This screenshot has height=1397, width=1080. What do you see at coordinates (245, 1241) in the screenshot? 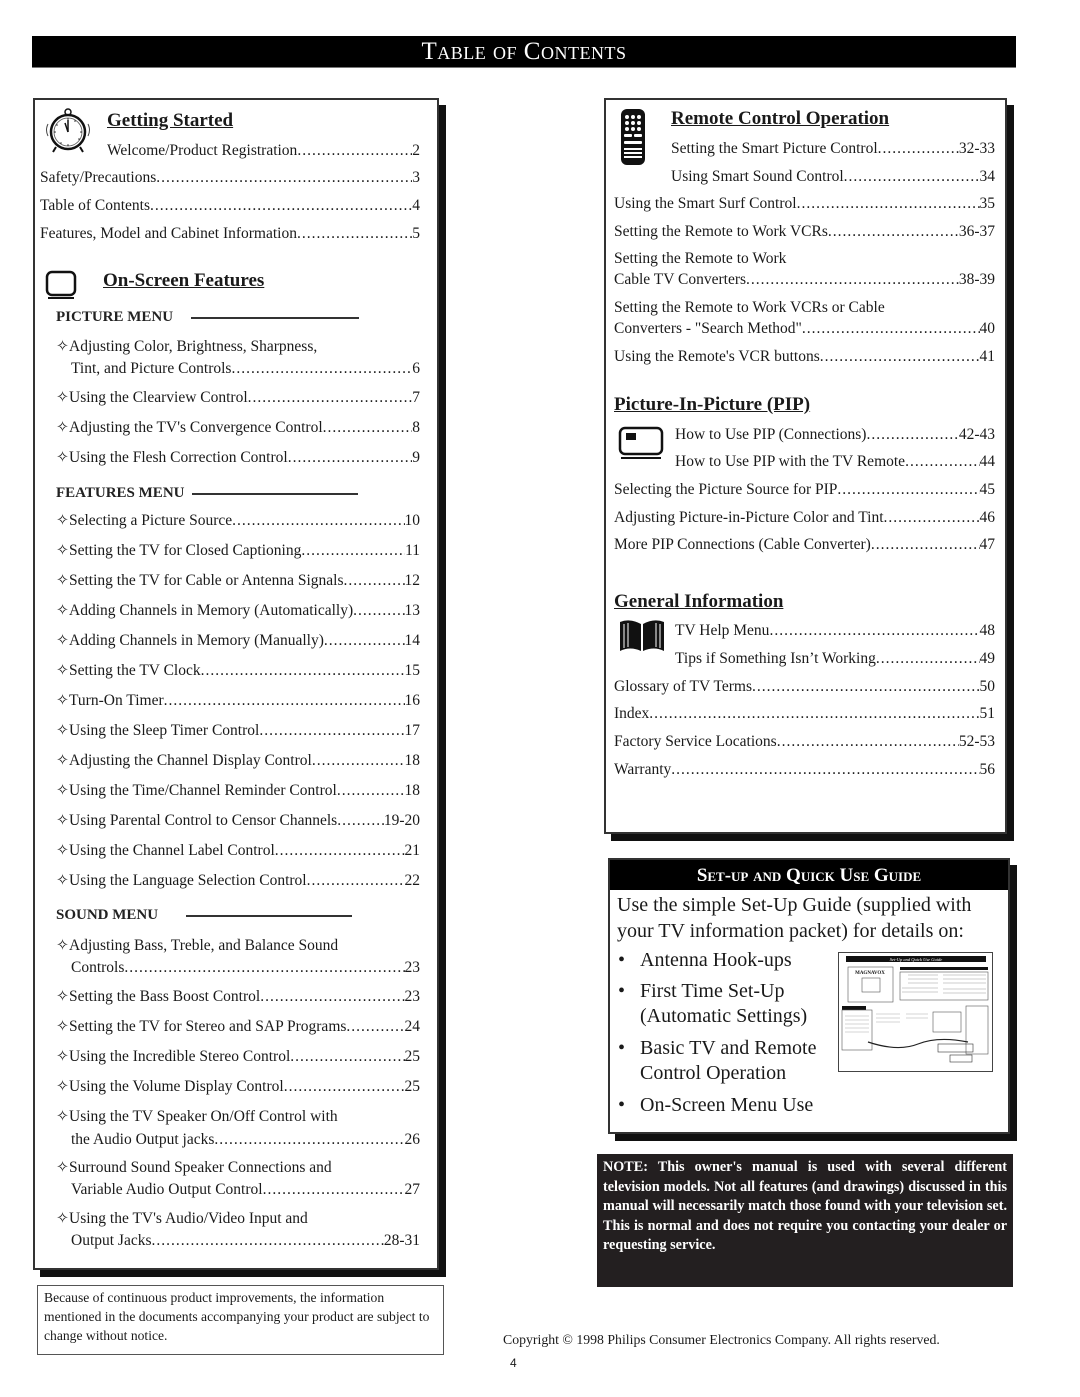
I see `toc-entry: Output Jacks28-31` at bounding box center [245, 1241].